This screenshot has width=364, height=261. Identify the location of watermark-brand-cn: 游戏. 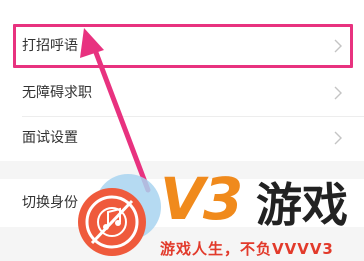
(302, 205).